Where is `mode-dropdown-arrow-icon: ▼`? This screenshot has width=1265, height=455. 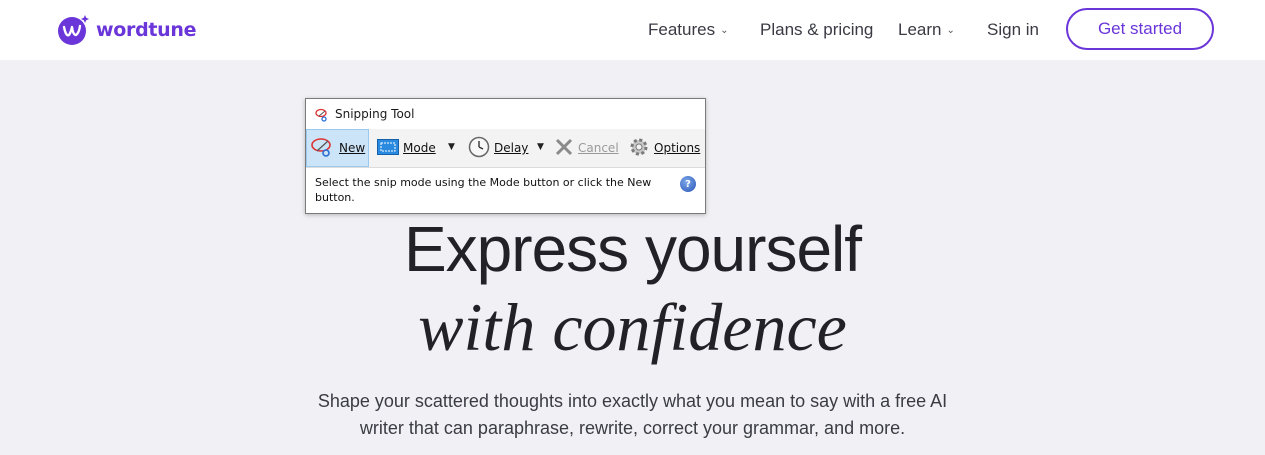 mode-dropdown-arrow-icon: ▼ is located at coordinates (451, 147).